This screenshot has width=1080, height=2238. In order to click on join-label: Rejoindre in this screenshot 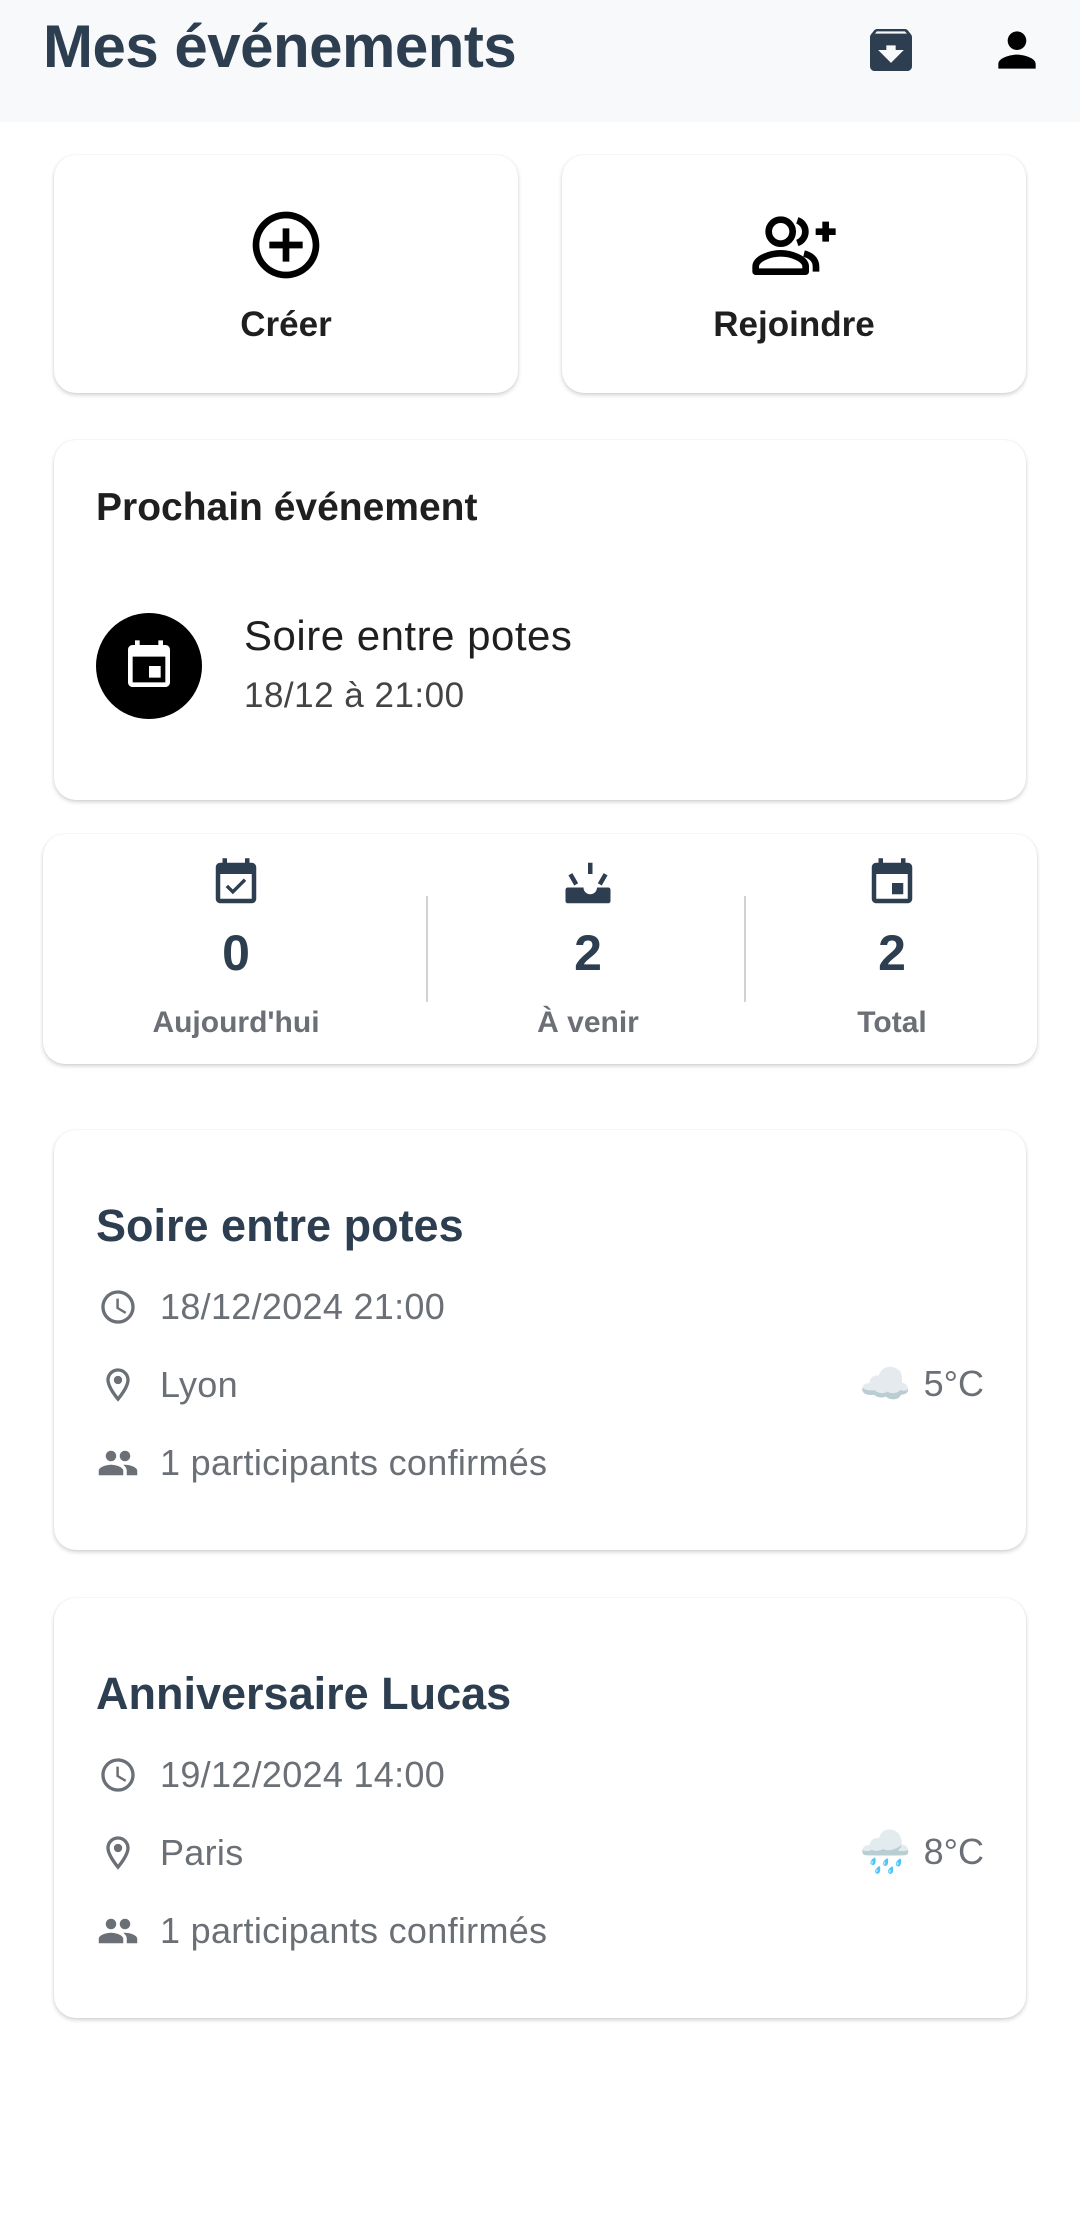, I will do `click(794, 324)`.